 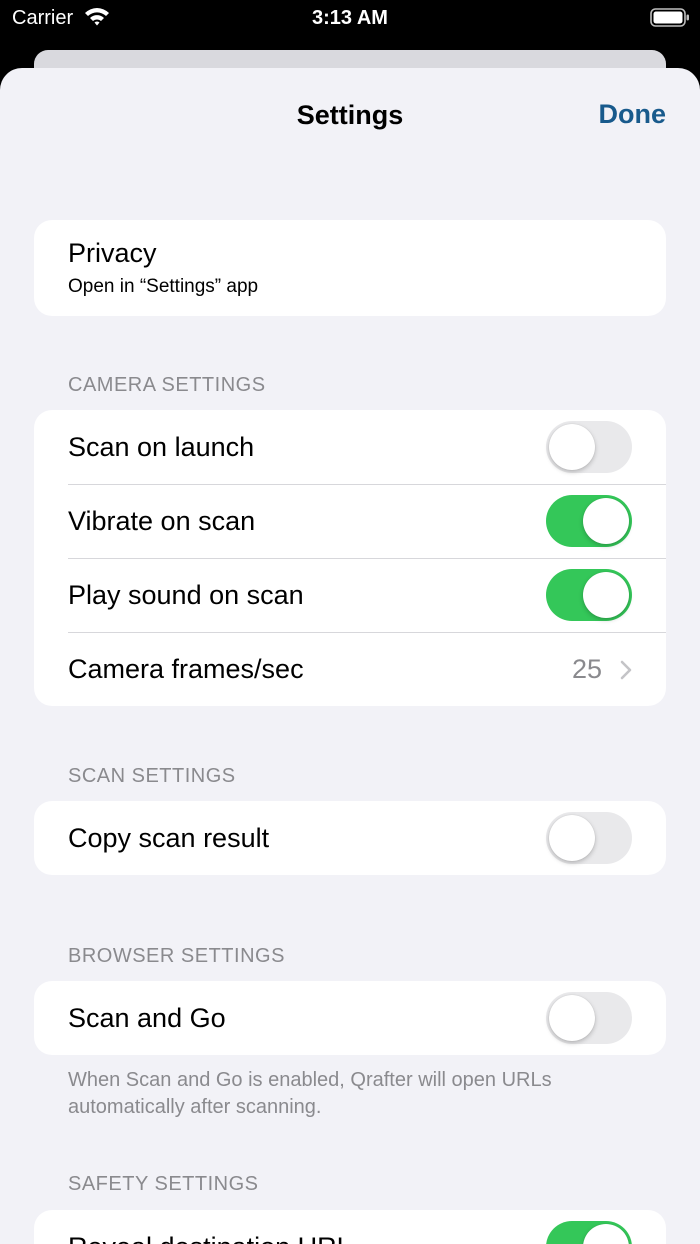 I want to click on camera-frames-label: Camera frames/sec, so click(x=186, y=669).